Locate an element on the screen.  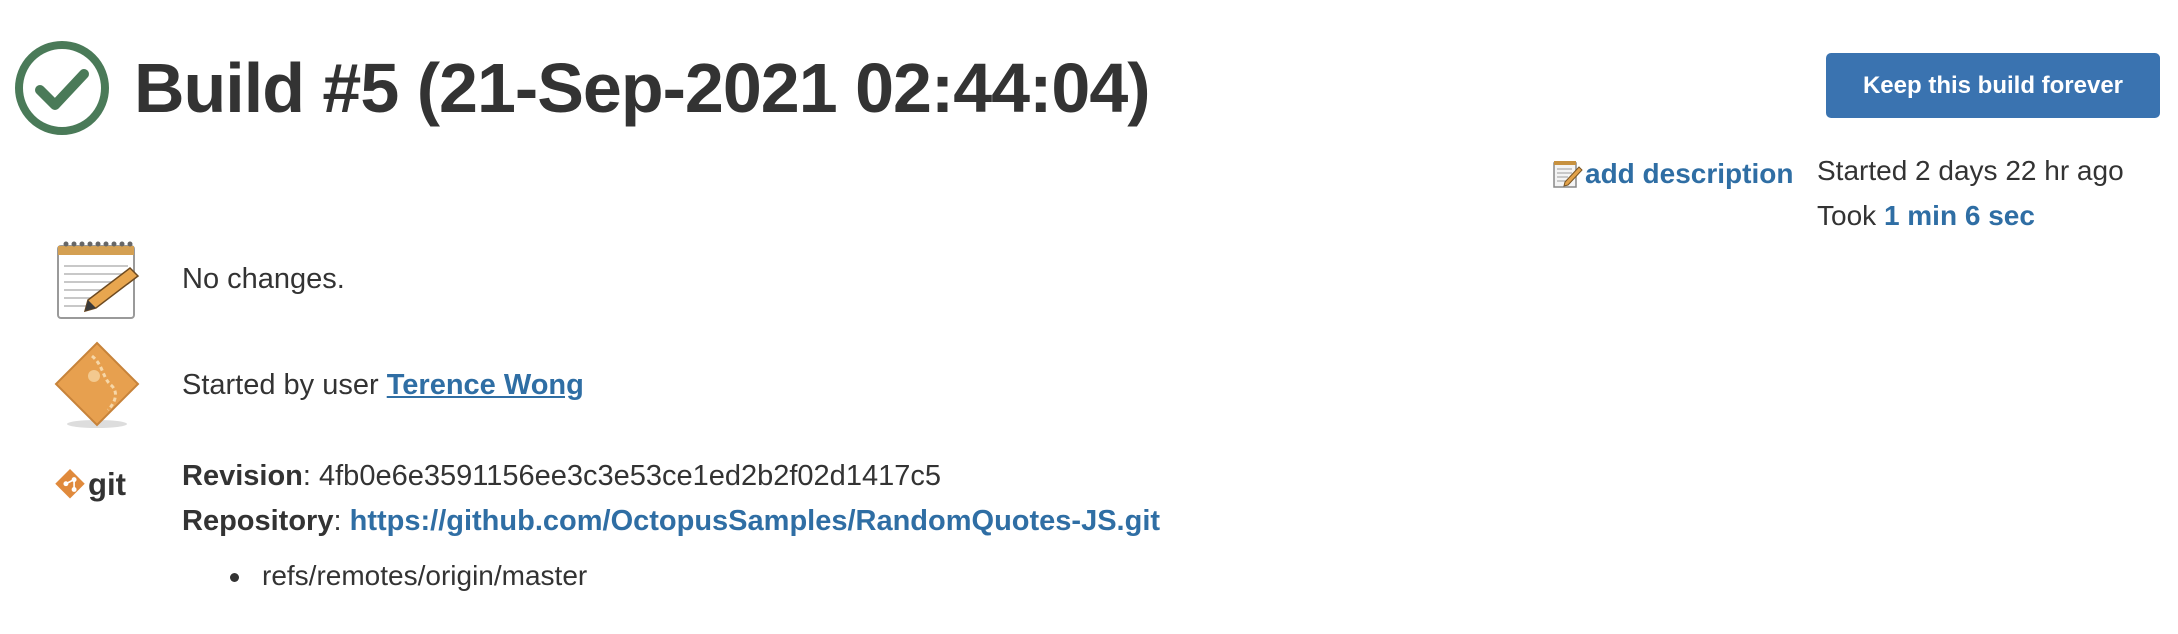
cause-row: Started by user Terence Wong is located at coordinates (318, 385).